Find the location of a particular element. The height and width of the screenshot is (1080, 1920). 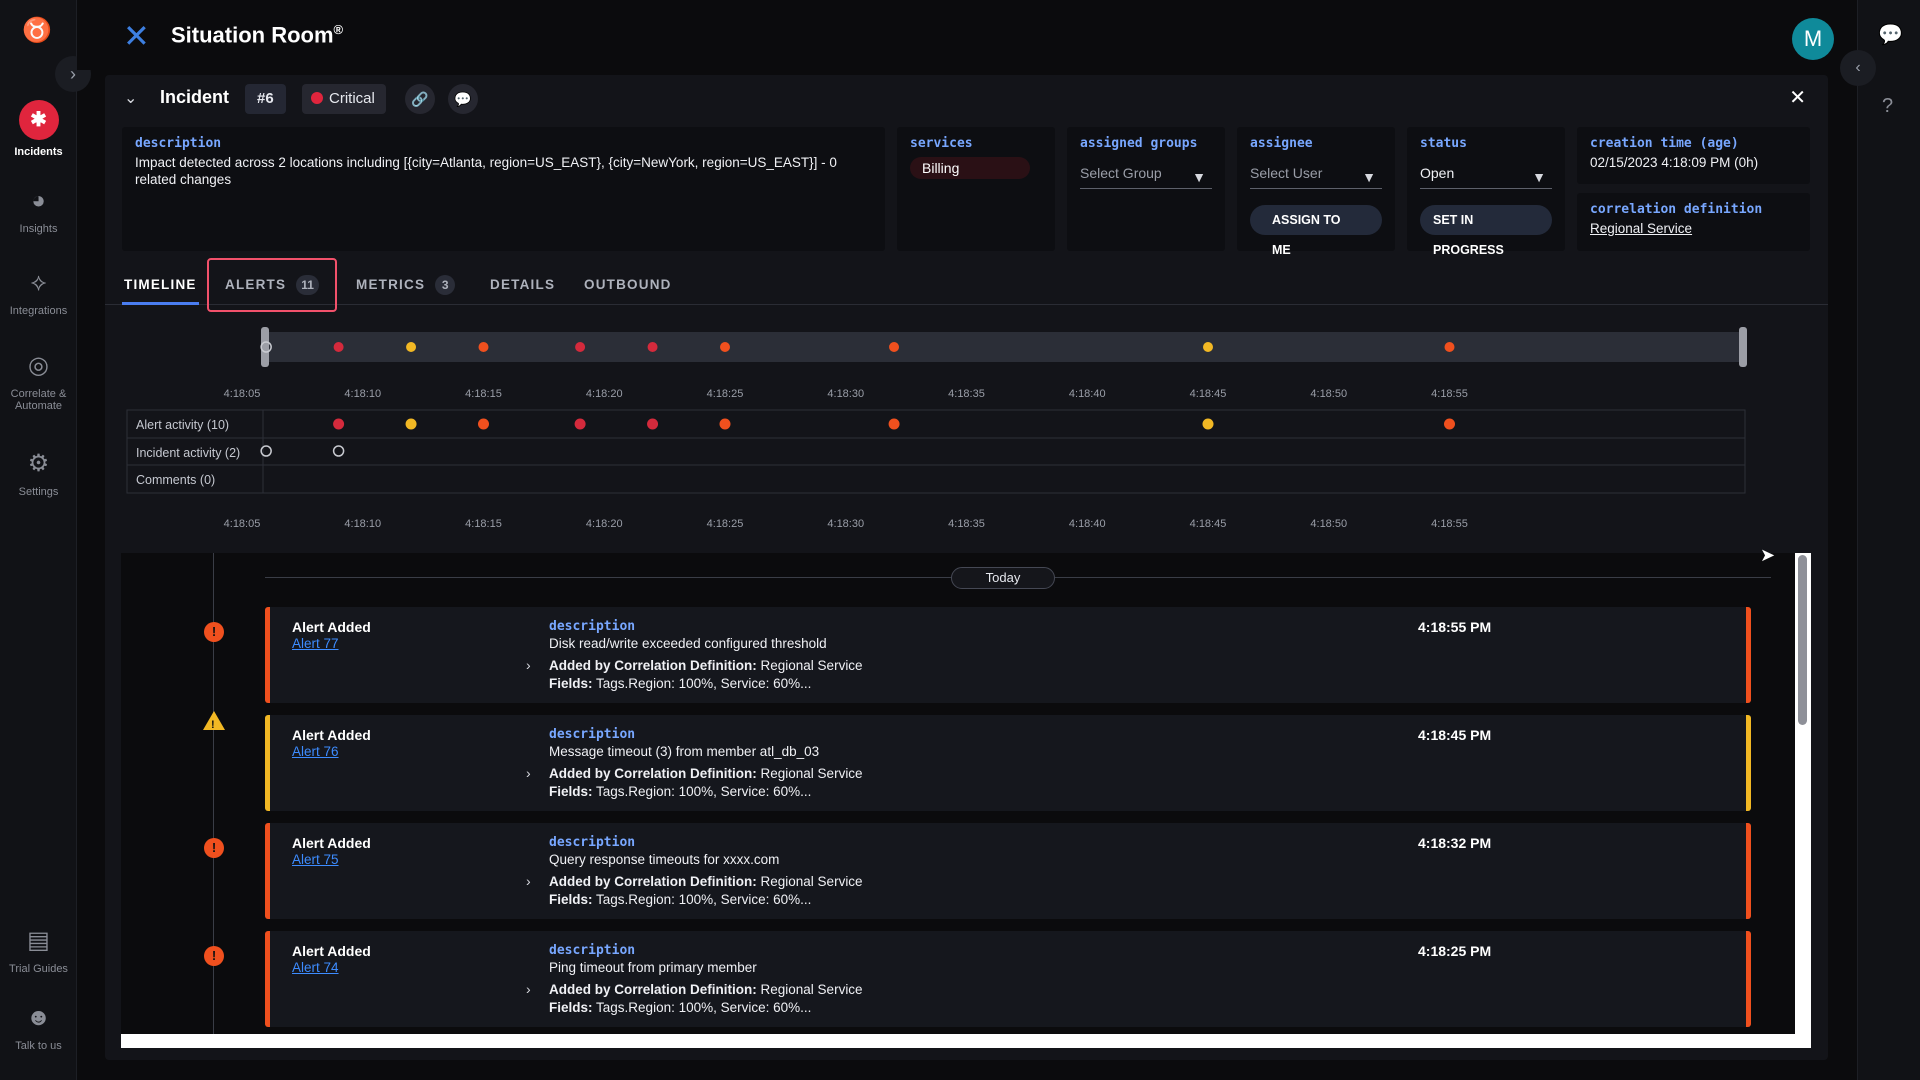

bull-logo-icon: ♉ is located at coordinates (37, 31).